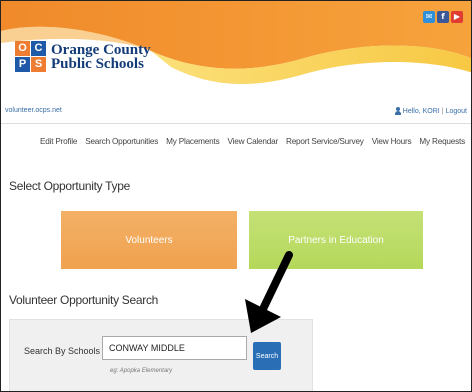  What do you see at coordinates (325, 141) in the screenshot?
I see `nav-report-service: Report Service/Survey` at bounding box center [325, 141].